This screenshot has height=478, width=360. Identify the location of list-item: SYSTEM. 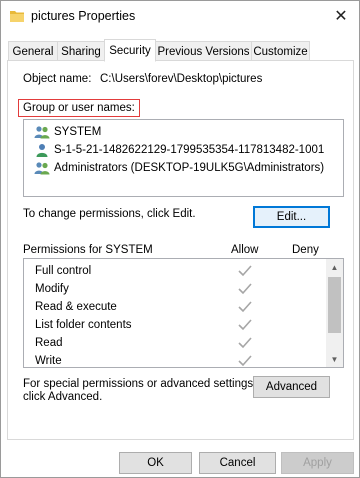
(67, 132).